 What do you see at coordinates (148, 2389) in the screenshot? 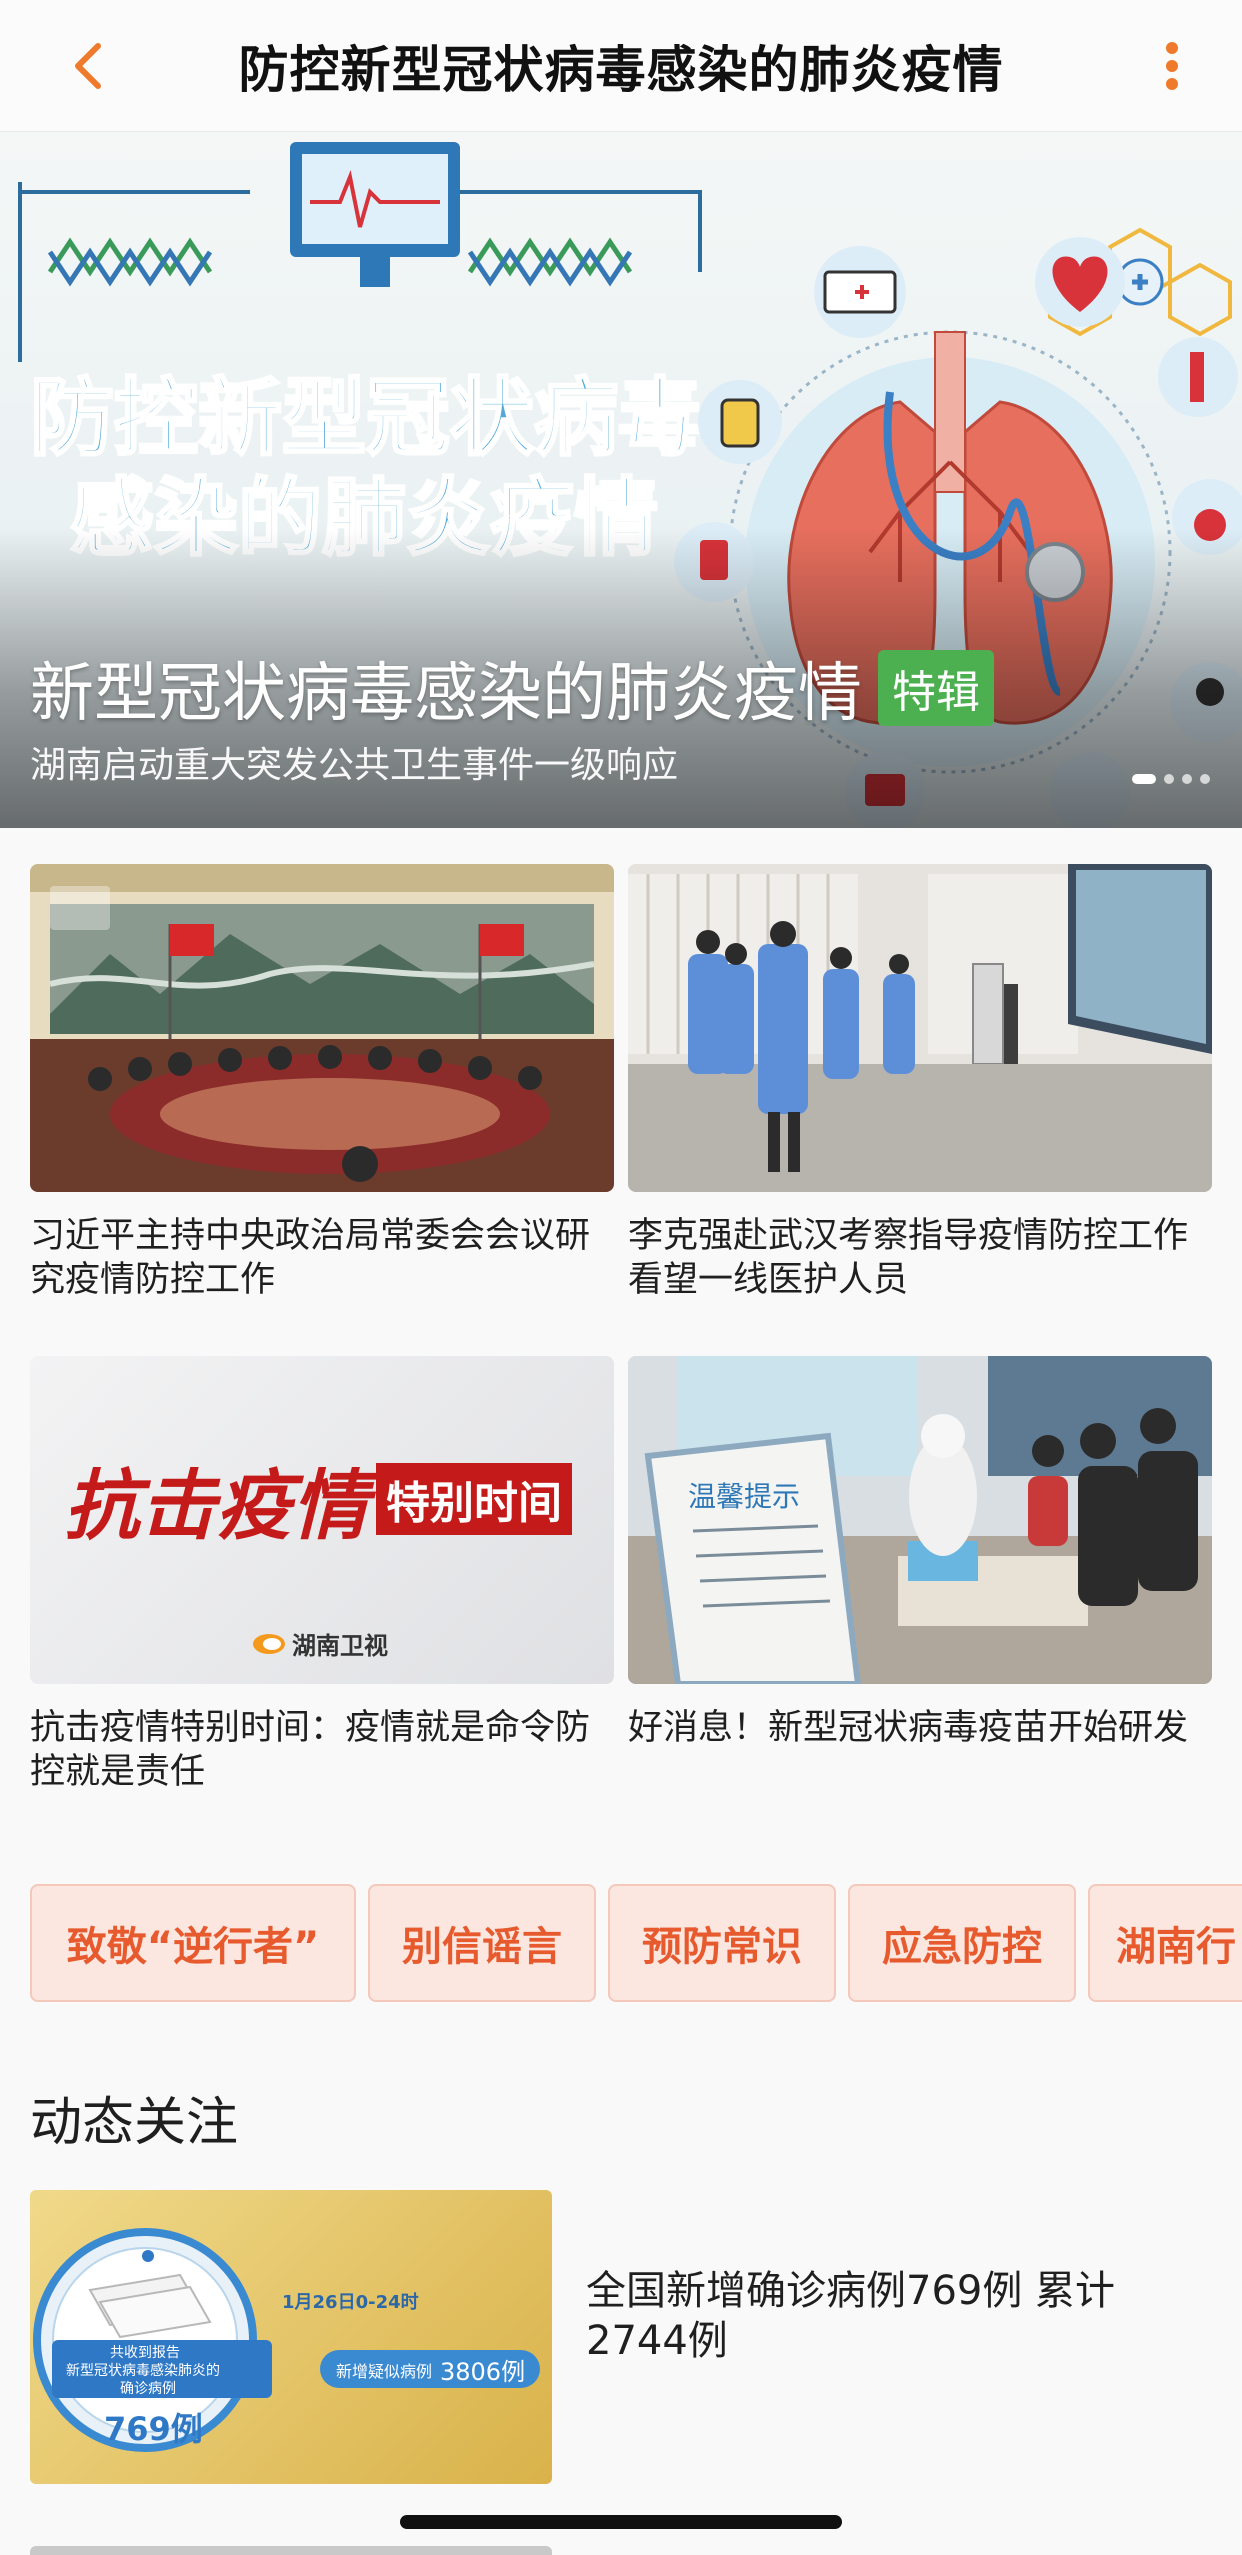
I see `thumb-circle-line3: 确诊病例` at bounding box center [148, 2389].